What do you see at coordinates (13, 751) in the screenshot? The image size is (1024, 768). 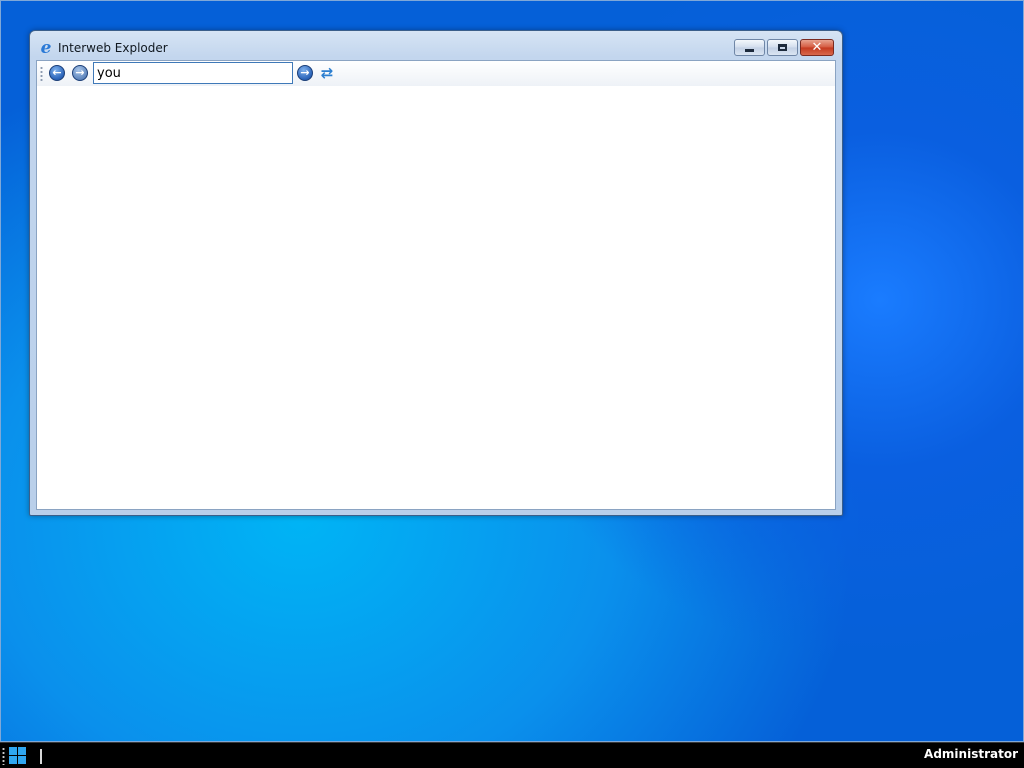 I see `windows-logo-icon` at bounding box center [13, 751].